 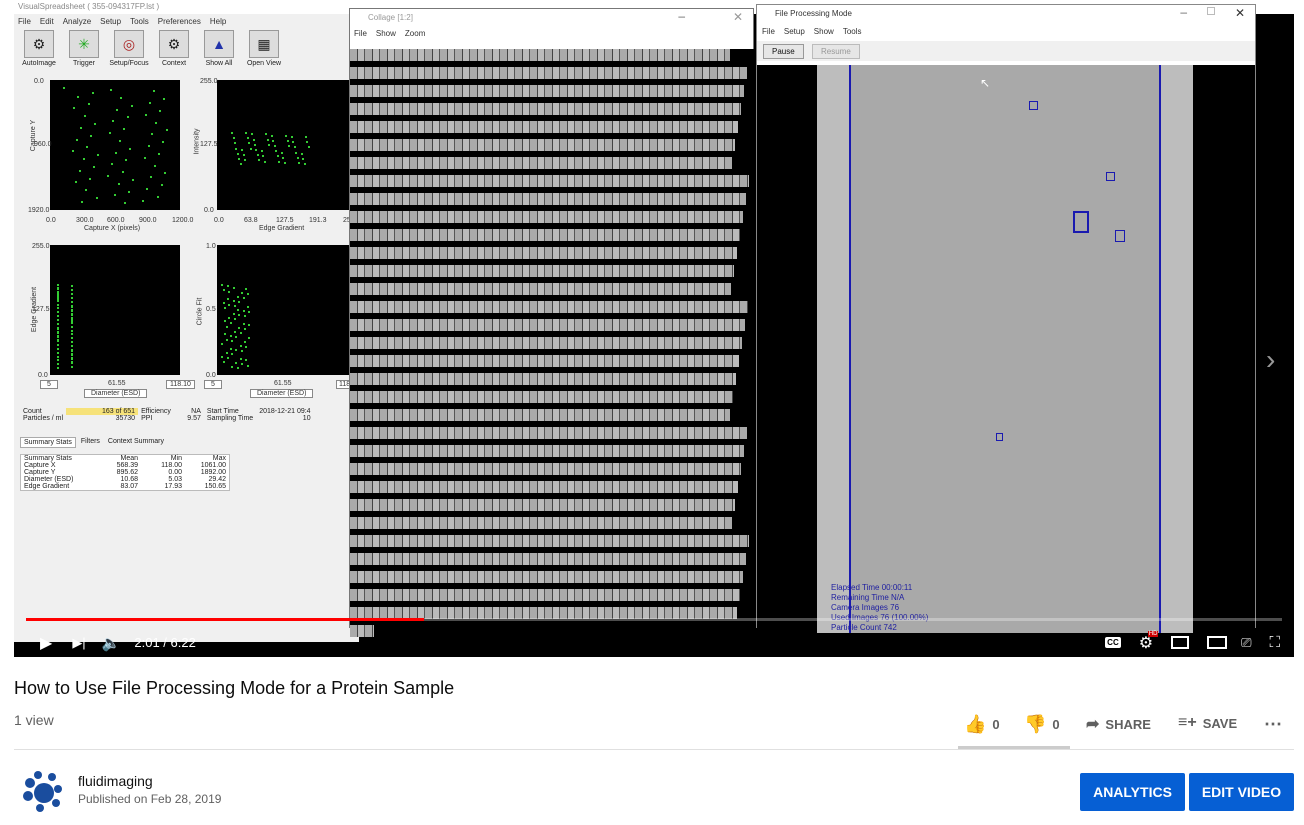 What do you see at coordinates (1270, 360) in the screenshot?
I see `next-video-chevron-icon: ›` at bounding box center [1270, 360].